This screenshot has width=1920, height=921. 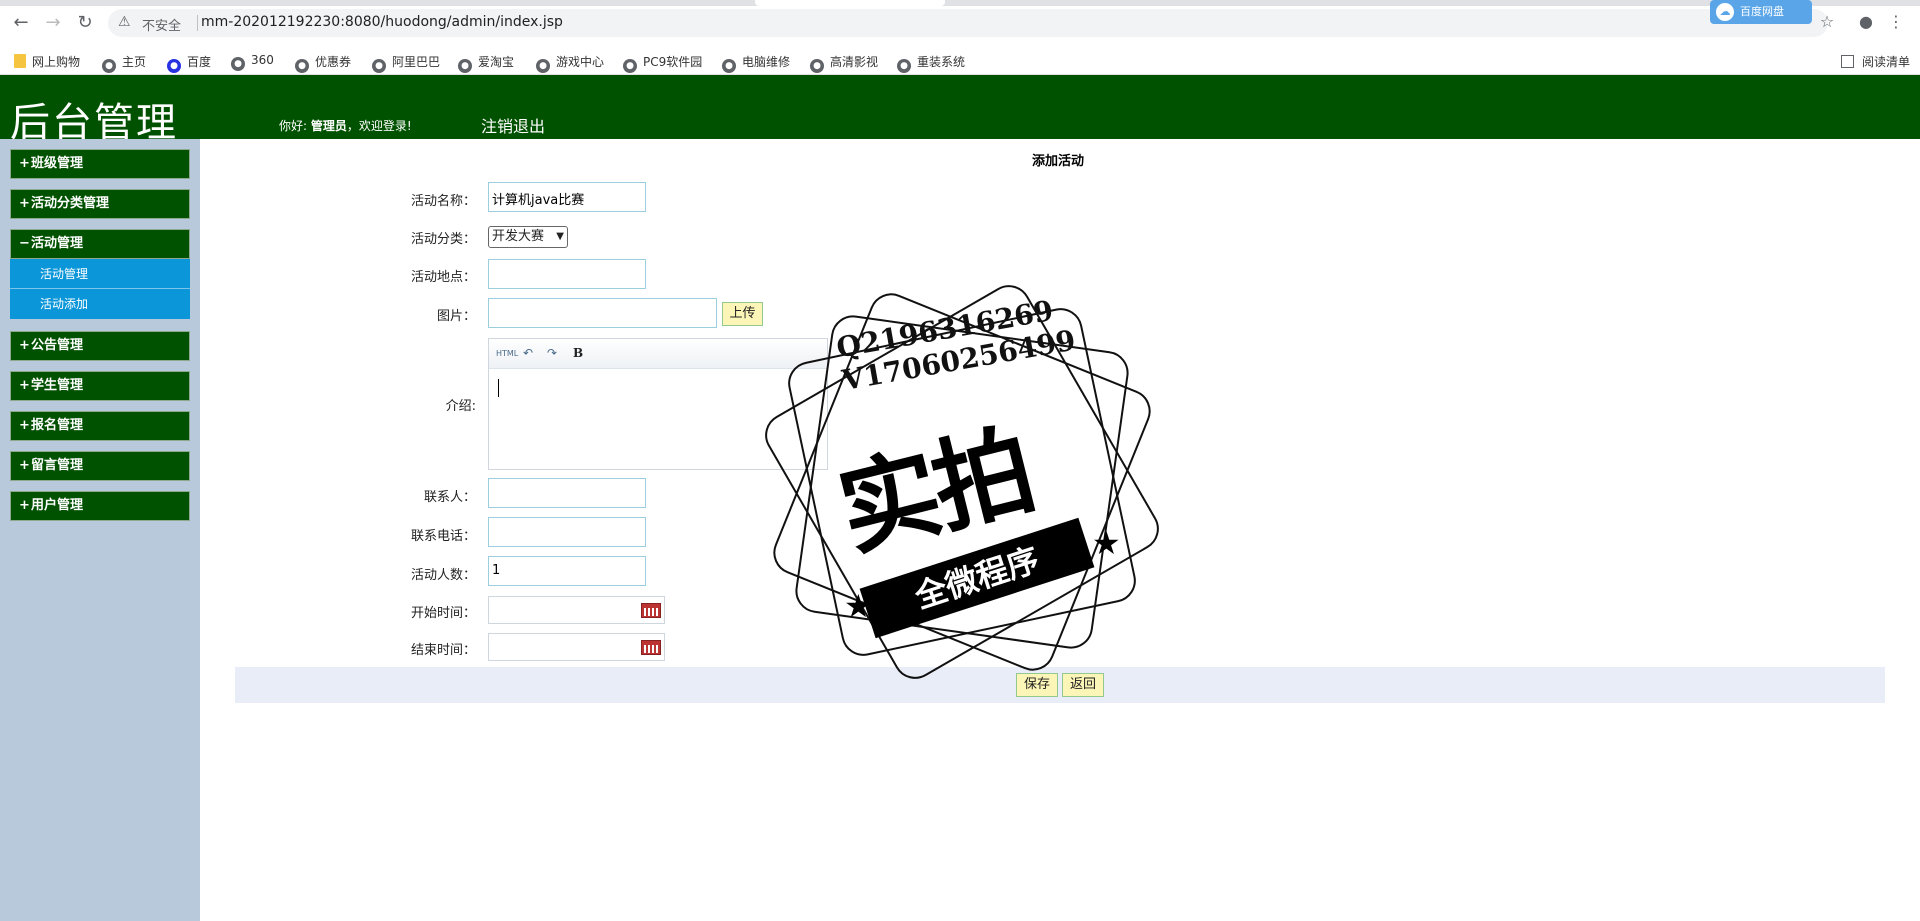 What do you see at coordinates (567, 493) in the screenshot?
I see `contact-input` at bounding box center [567, 493].